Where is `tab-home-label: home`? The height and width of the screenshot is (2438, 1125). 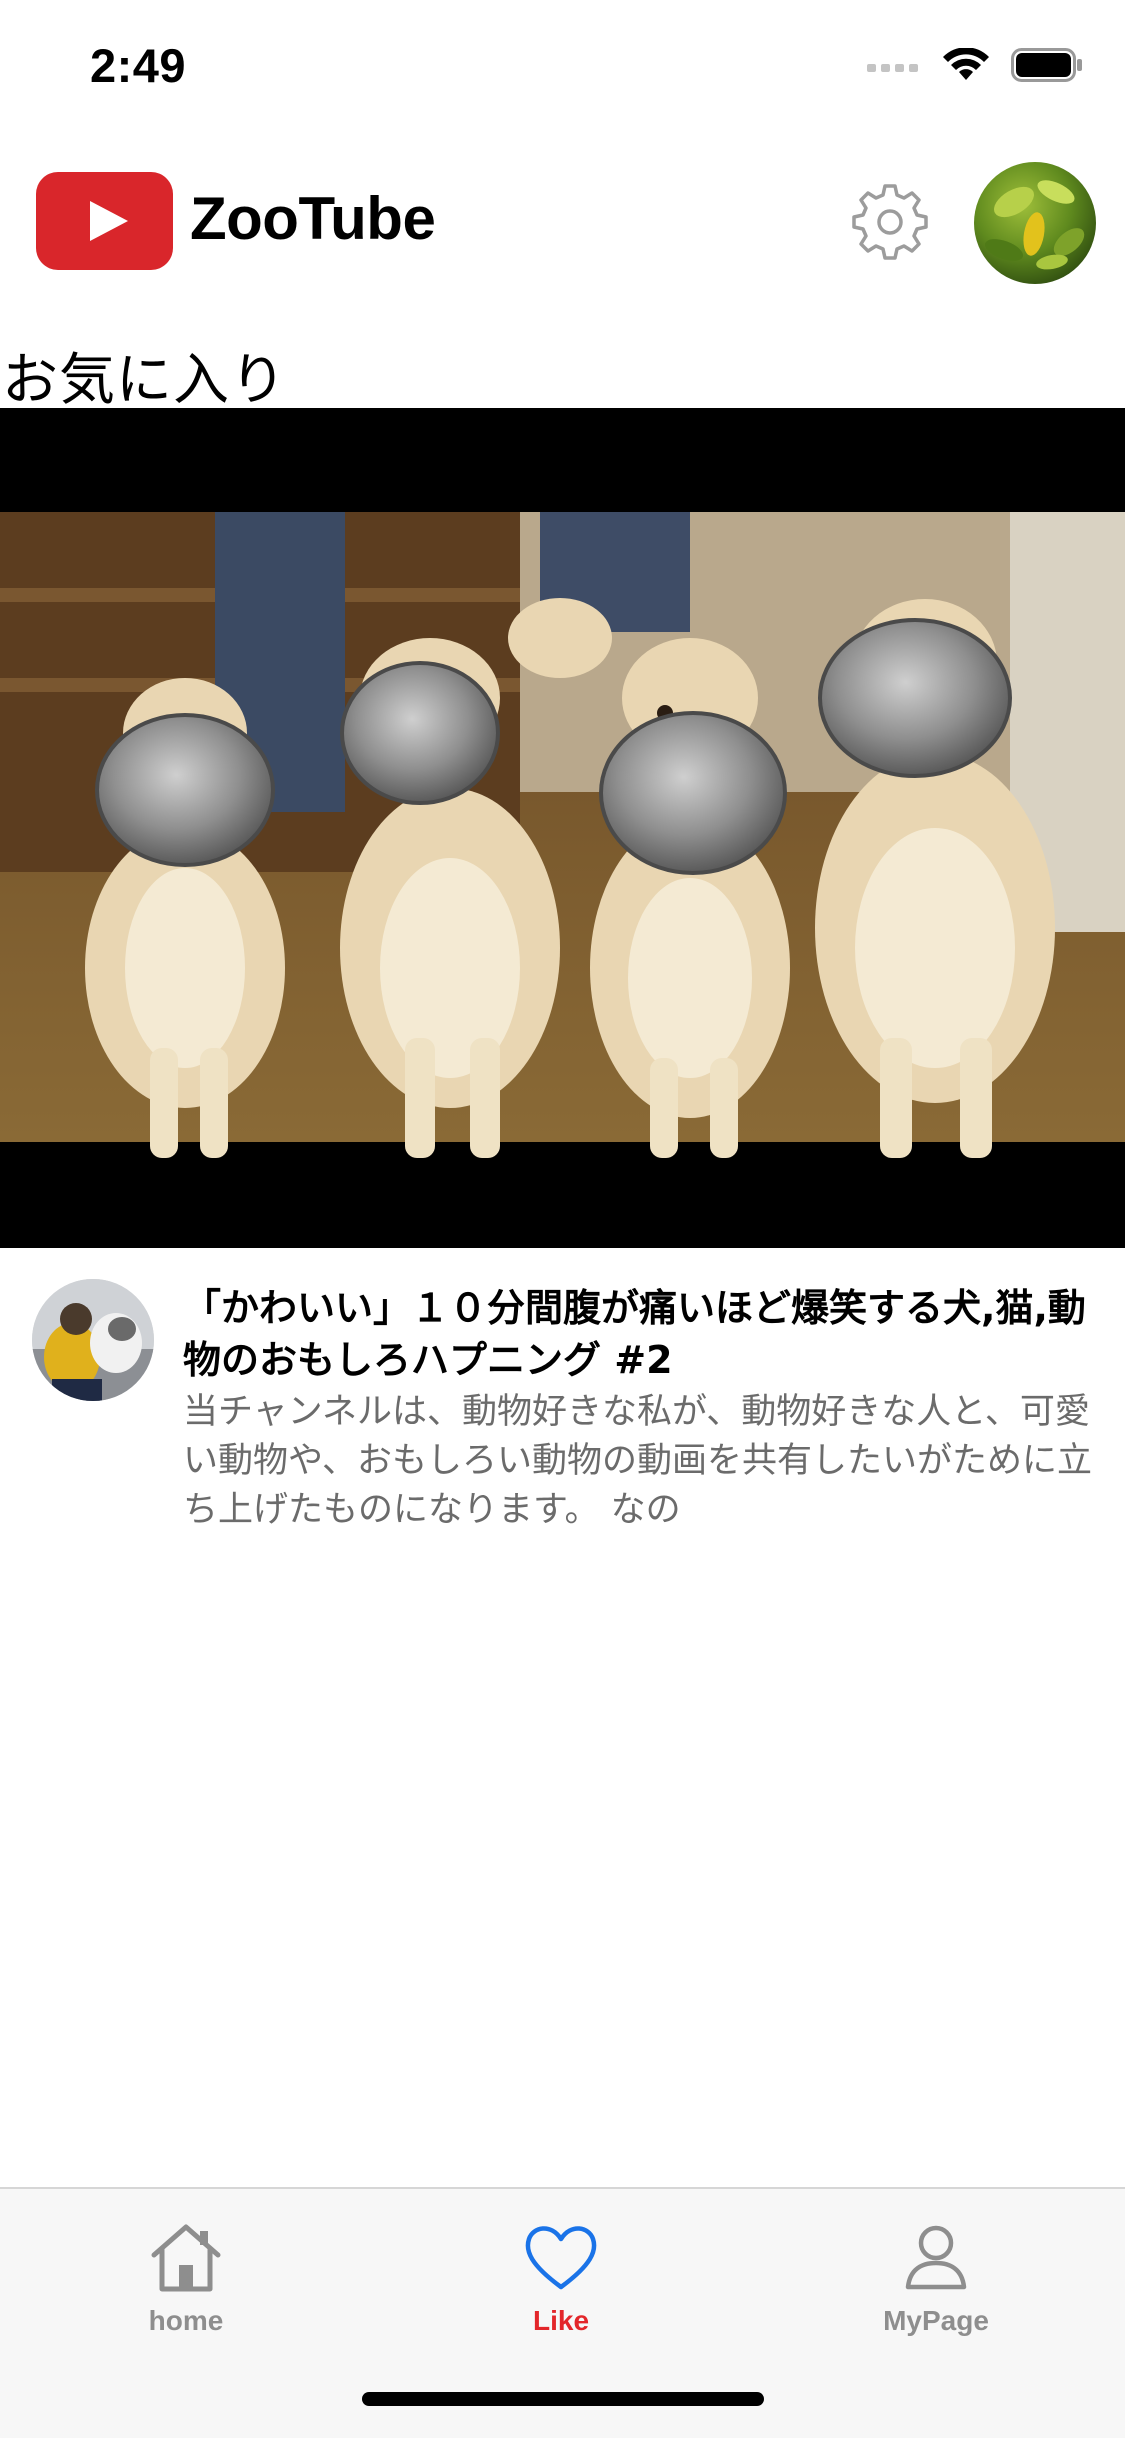 tab-home-label: home is located at coordinates (186, 2320).